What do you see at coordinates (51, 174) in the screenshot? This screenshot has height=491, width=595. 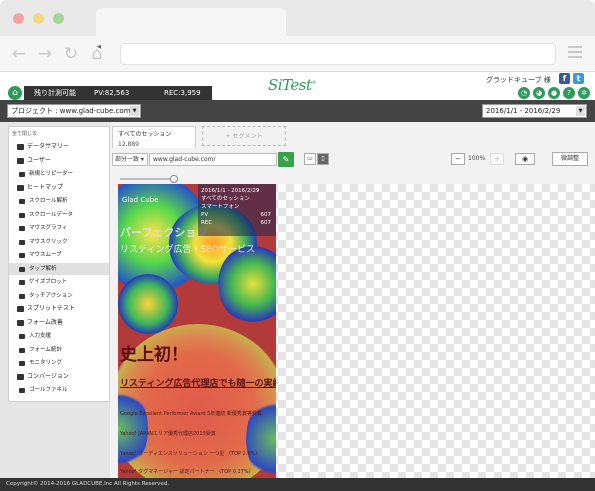 I see `sidebar-item-label: 新規とリピーター` at bounding box center [51, 174].